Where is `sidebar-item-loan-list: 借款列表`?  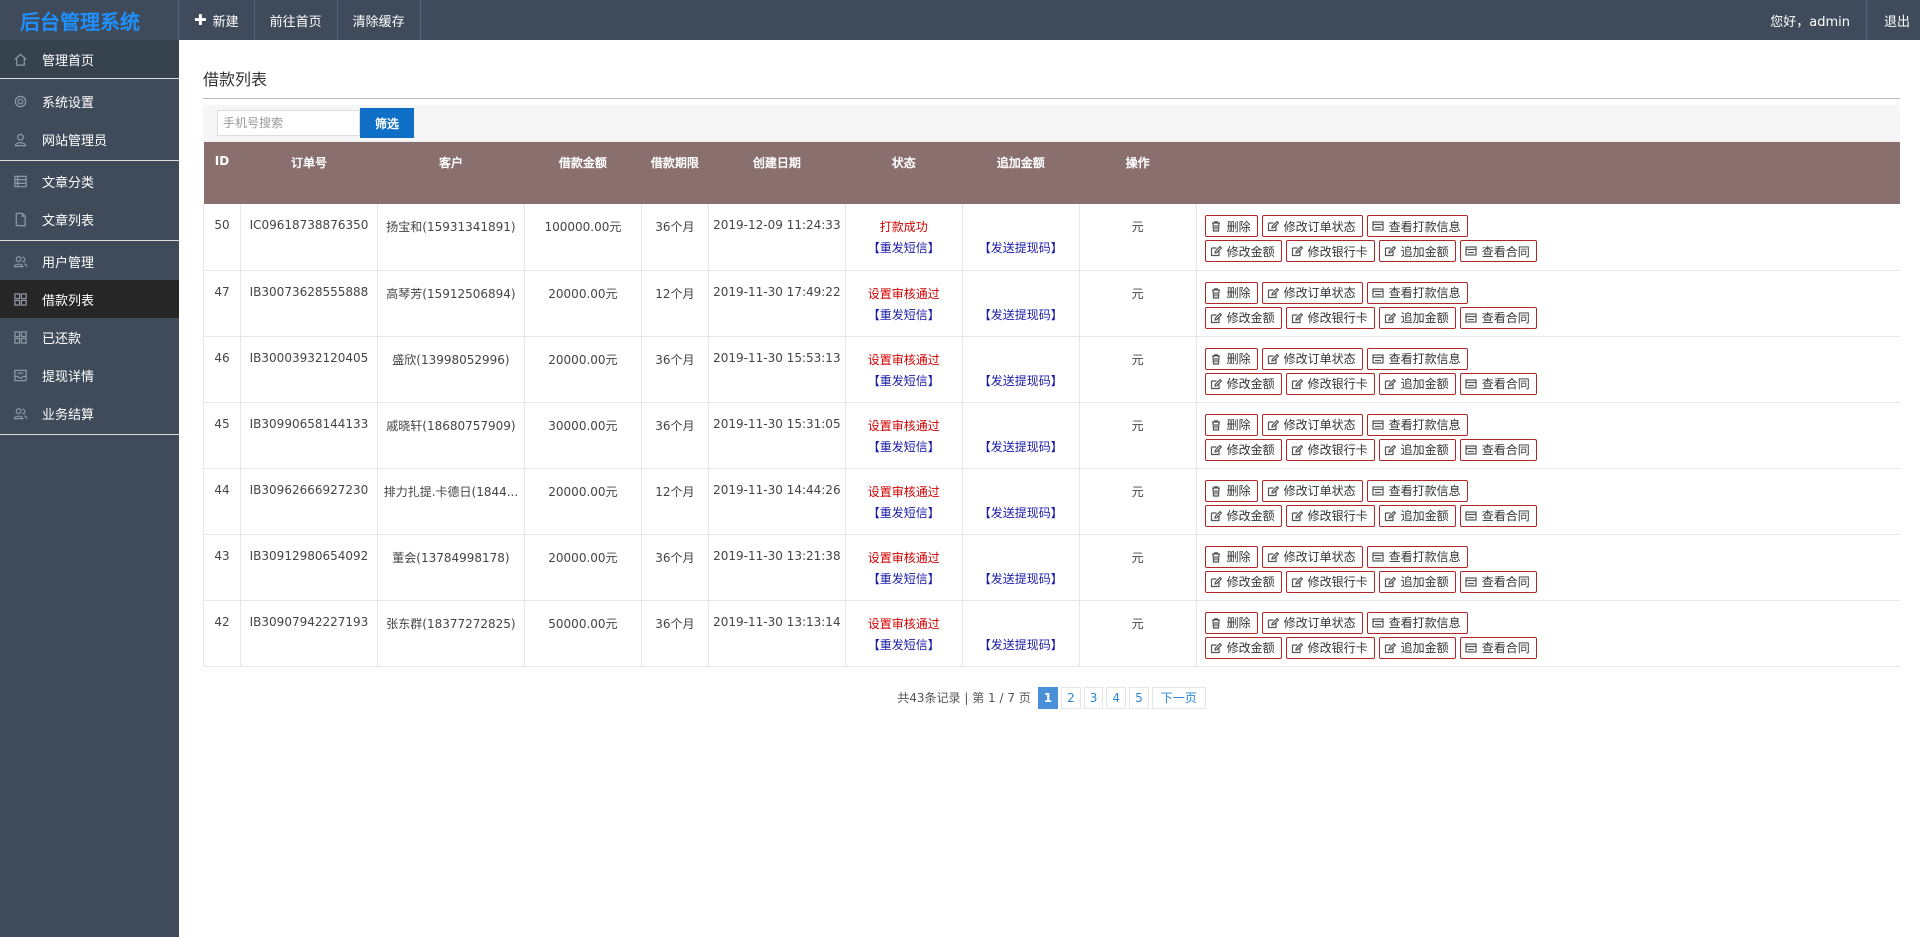 sidebar-item-loan-list: 借款列表 is located at coordinates (89, 299).